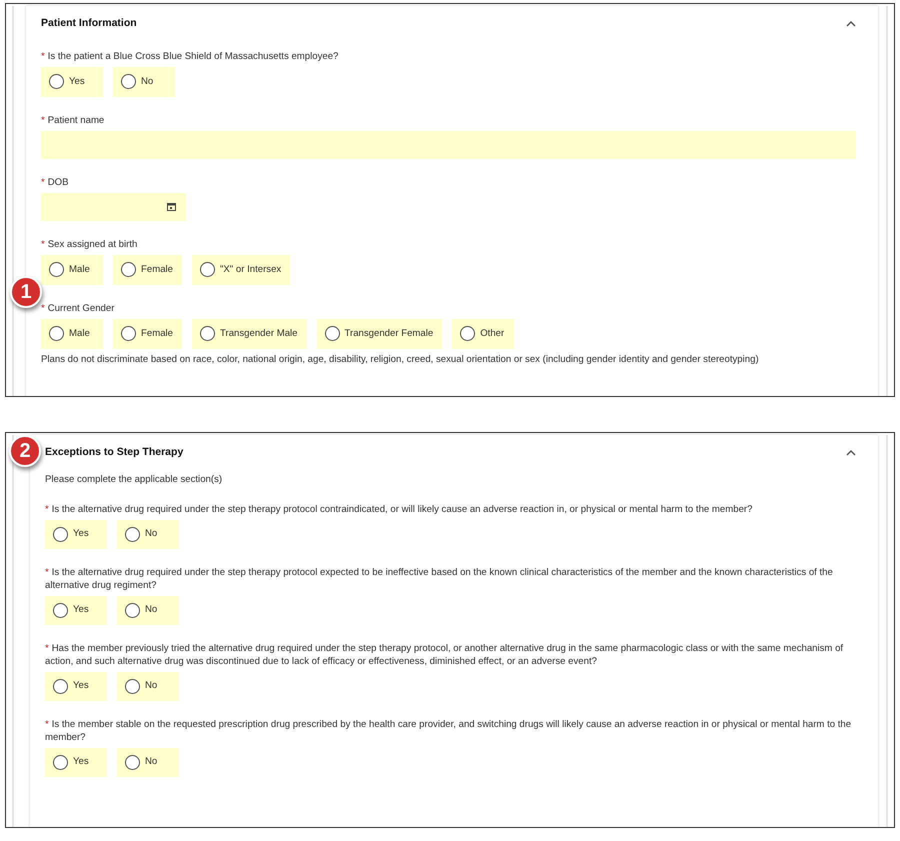  Describe the element at coordinates (113, 206) in the screenshot. I see `date-input-field` at that location.